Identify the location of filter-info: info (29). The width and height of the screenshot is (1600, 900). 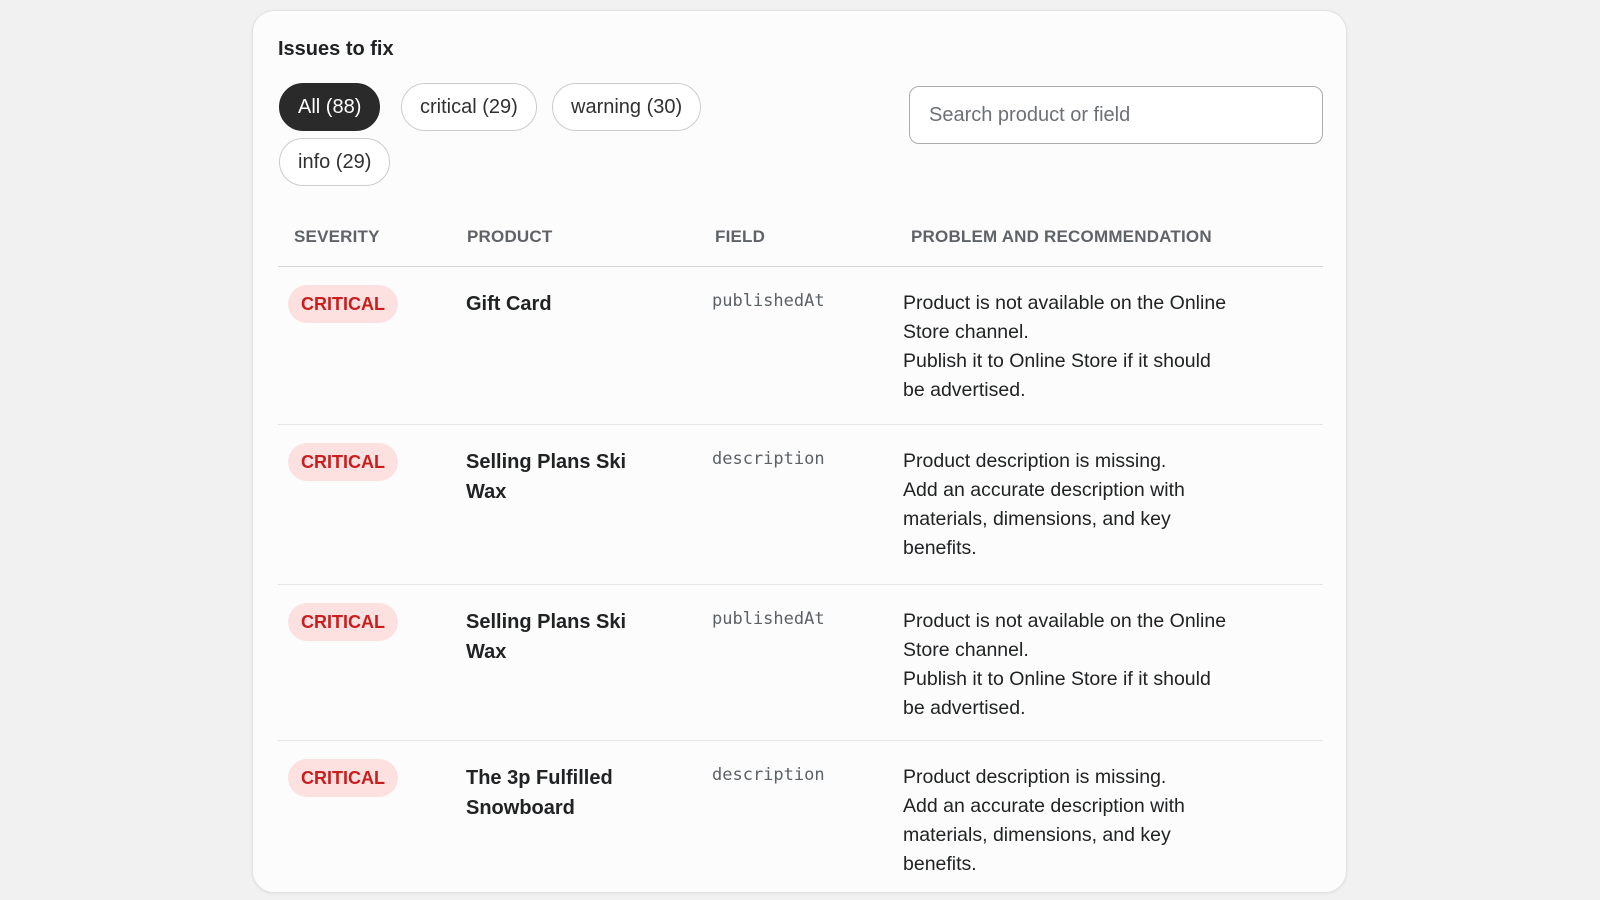
(335, 162).